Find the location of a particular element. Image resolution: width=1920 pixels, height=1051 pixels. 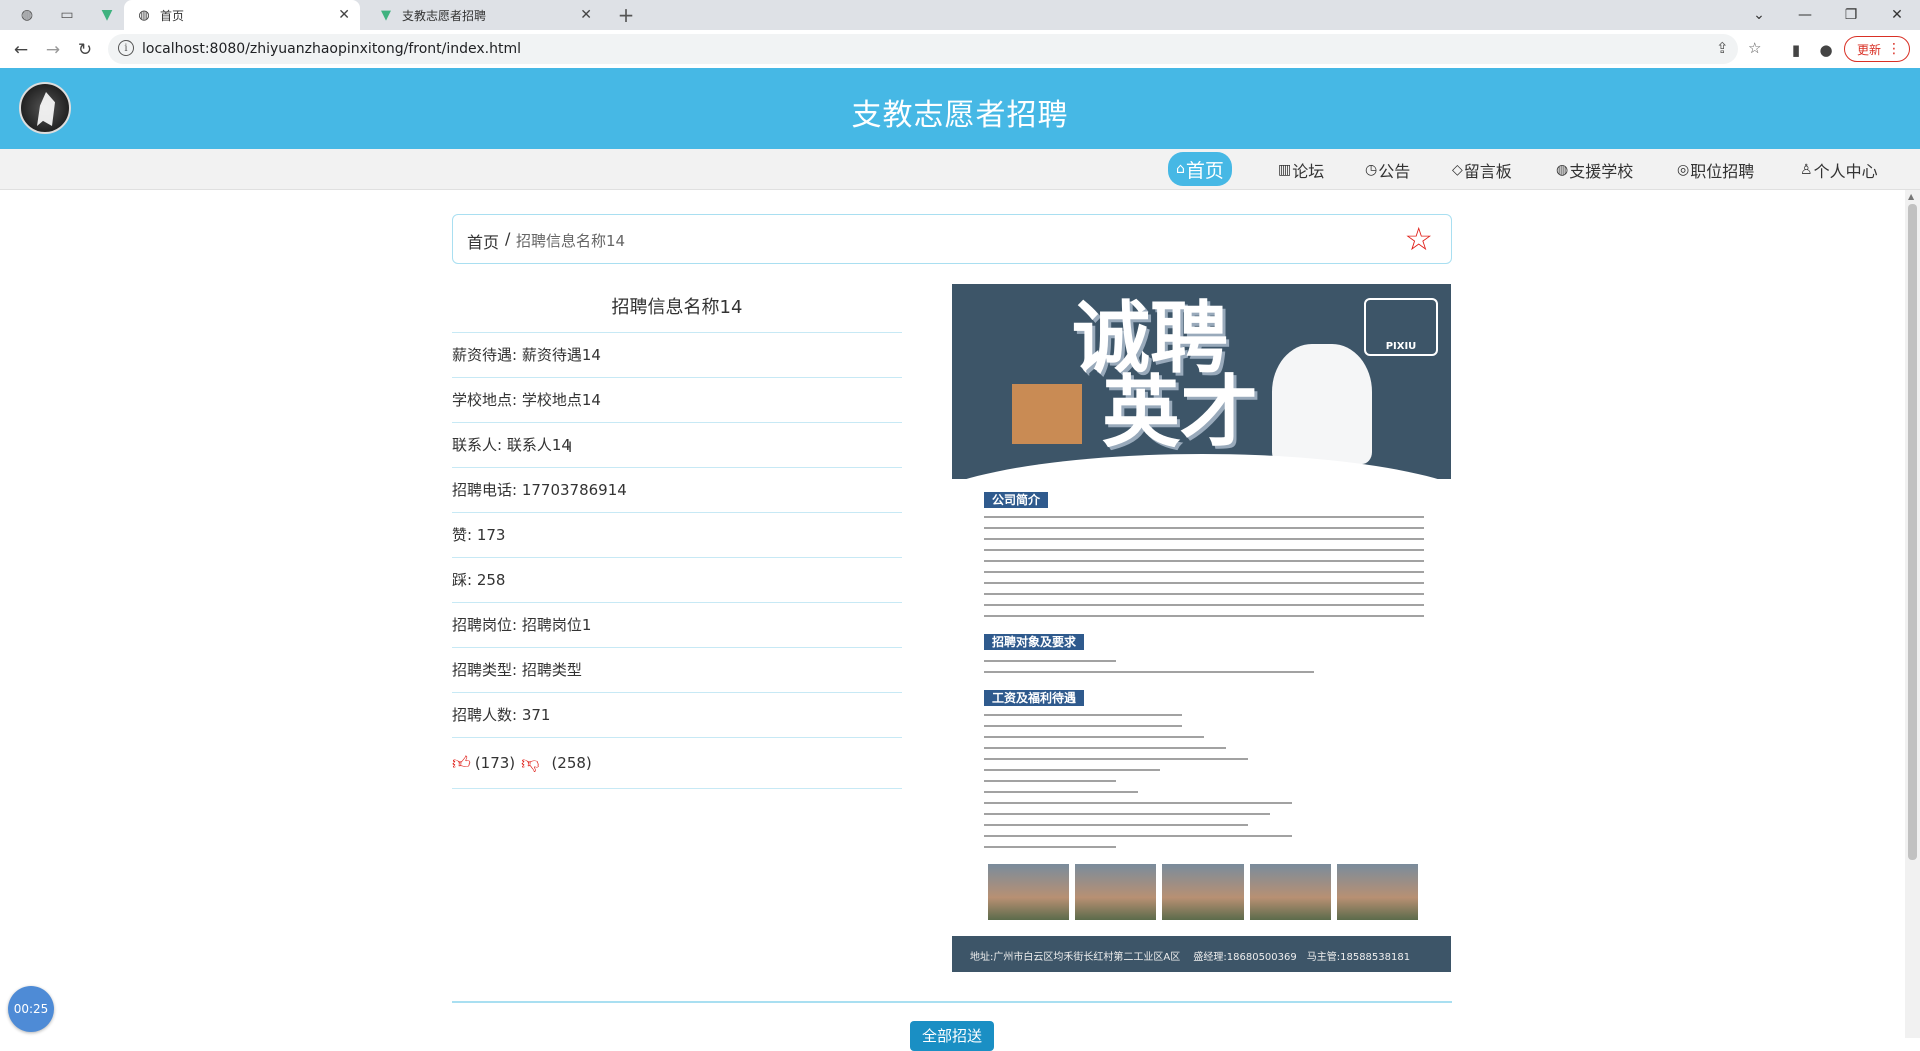

tab-label: 支教志愿者招聘 is located at coordinates (444, 15).